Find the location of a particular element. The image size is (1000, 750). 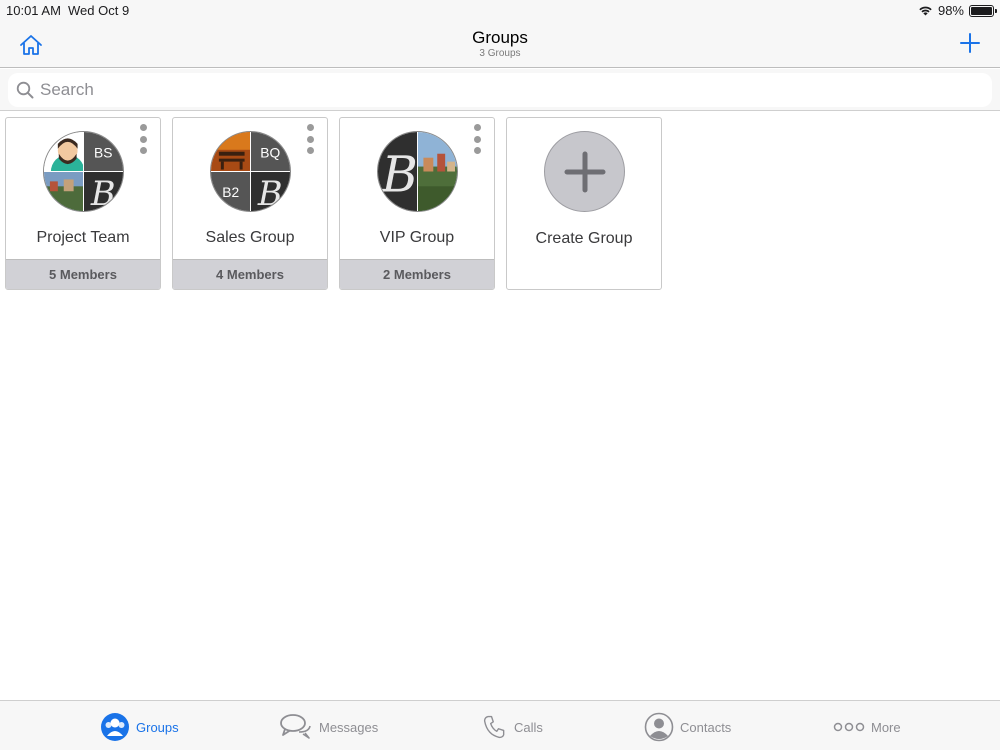

page-subtitle: 3 Groups is located at coordinates (500, 53).